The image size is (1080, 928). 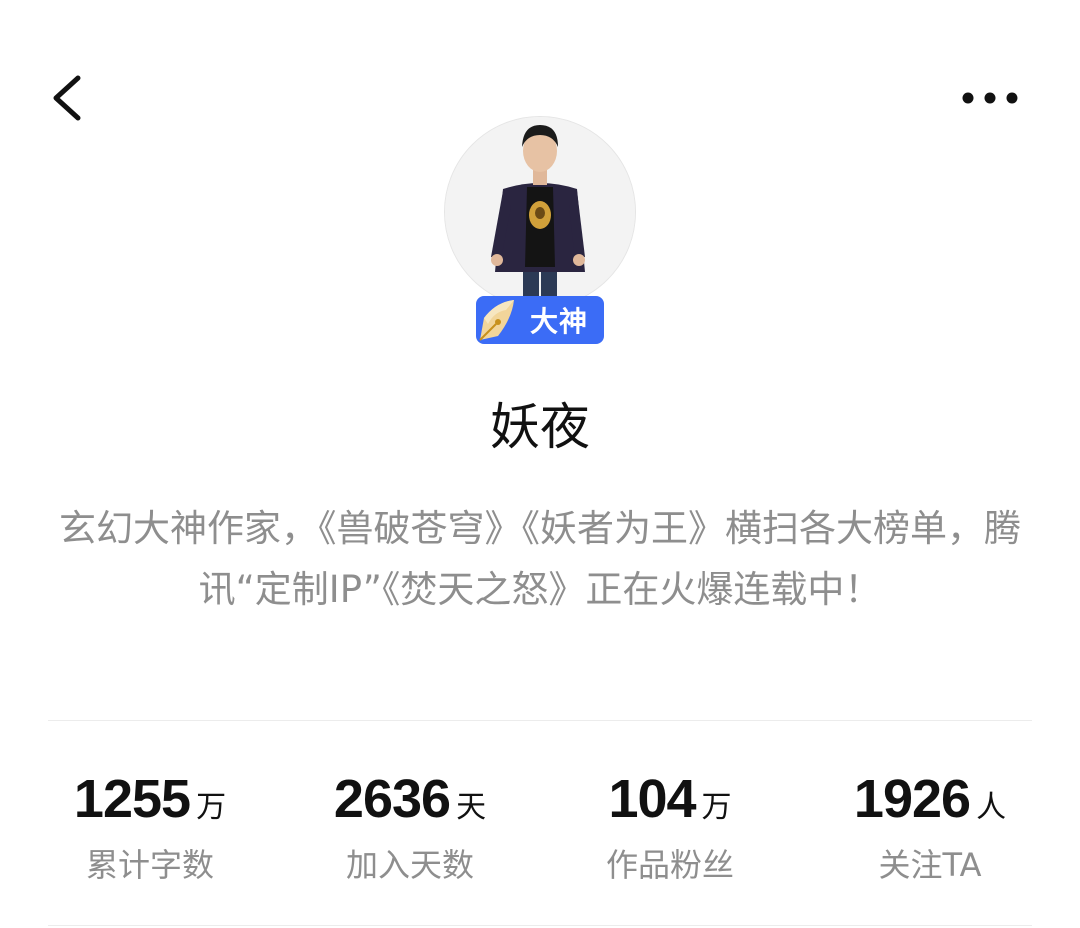 I want to click on author-avatar, so click(x=540, y=212).